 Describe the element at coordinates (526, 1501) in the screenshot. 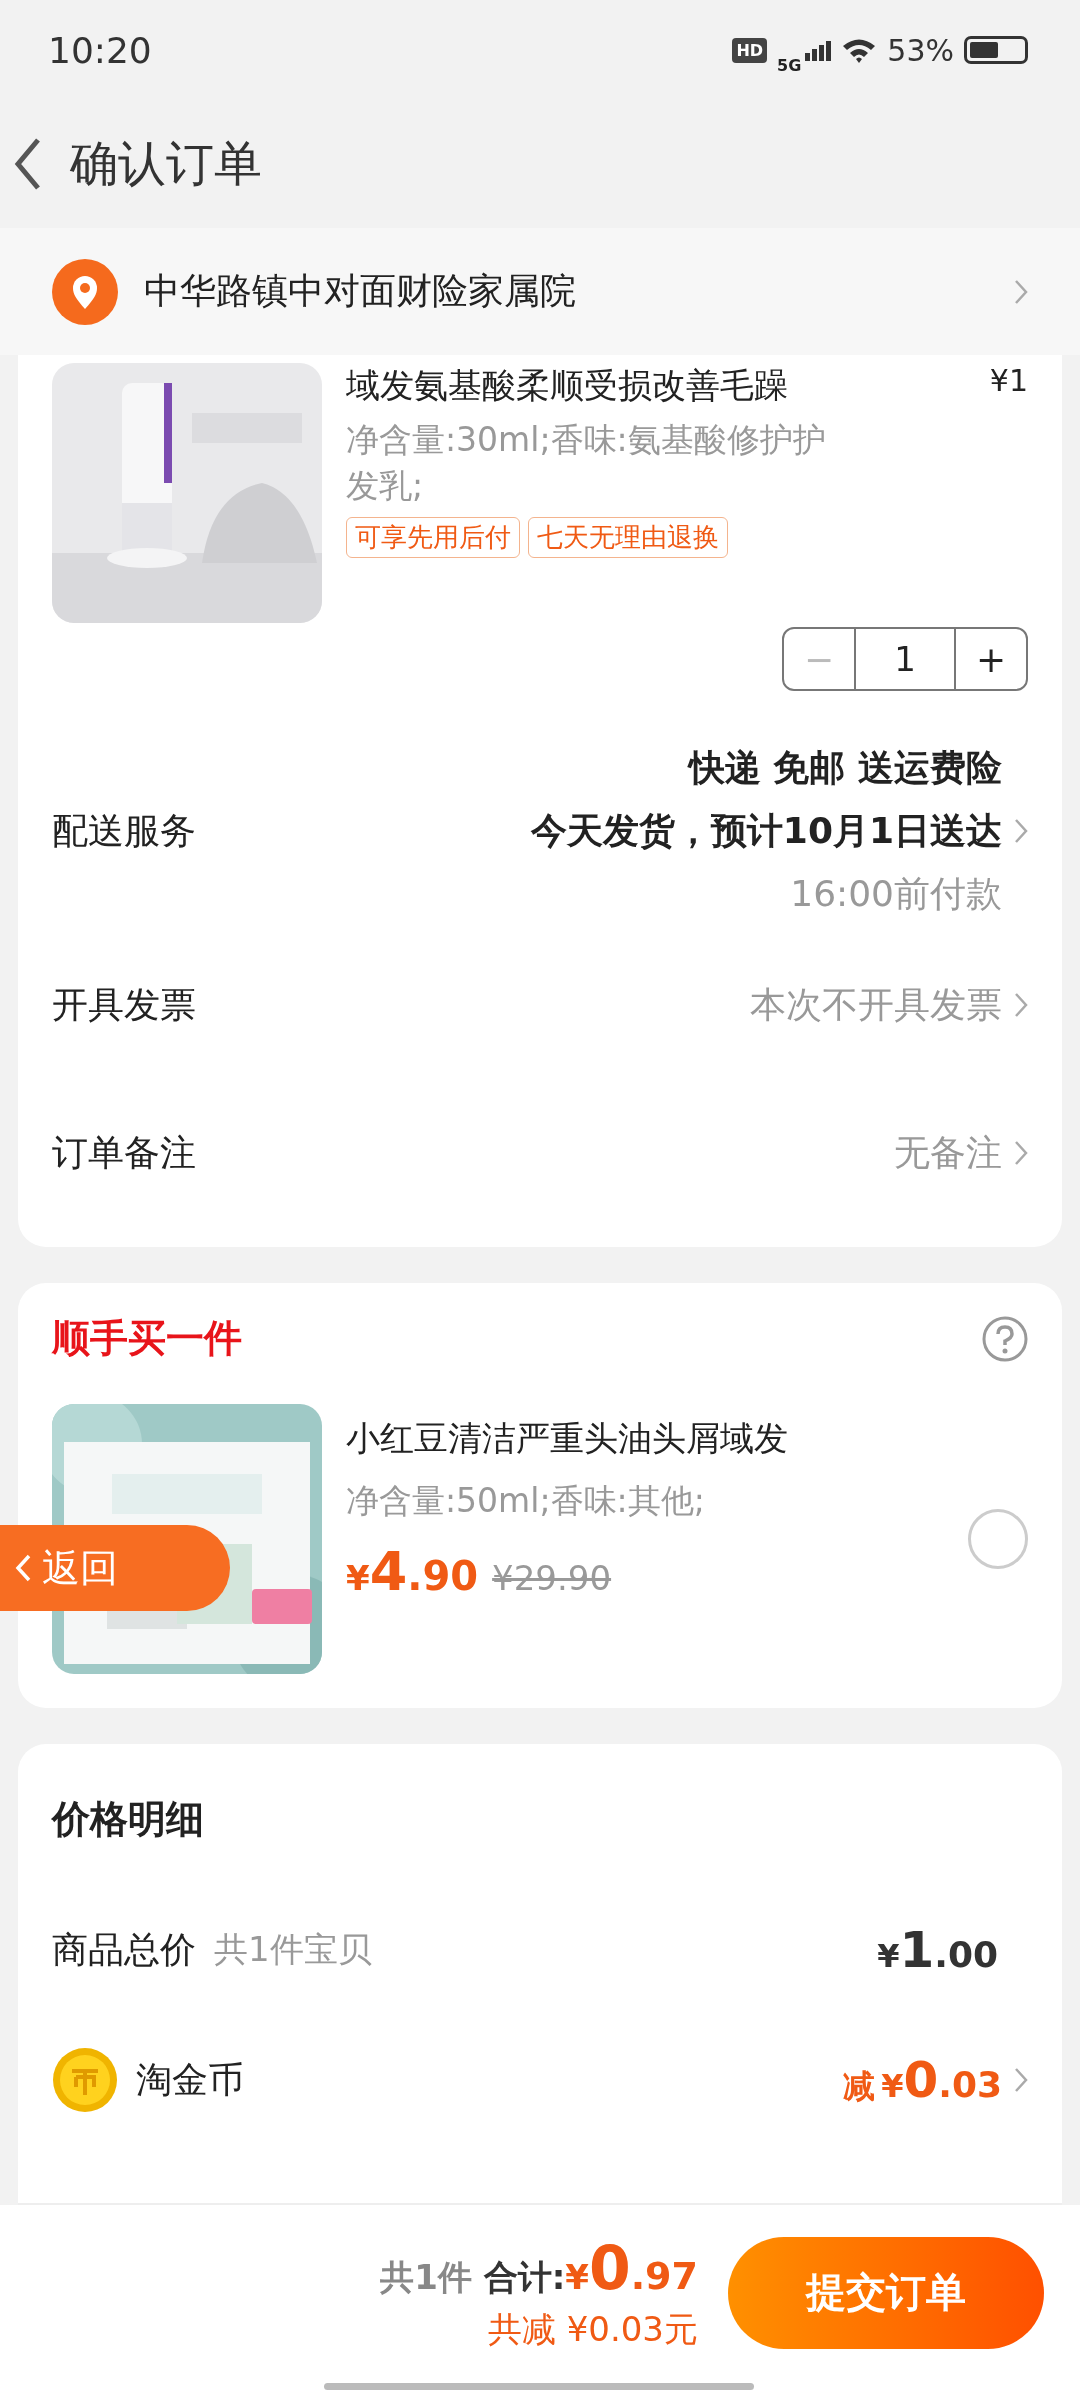

I see `product-spec: 净含量:50ml;香味:其他;` at that location.